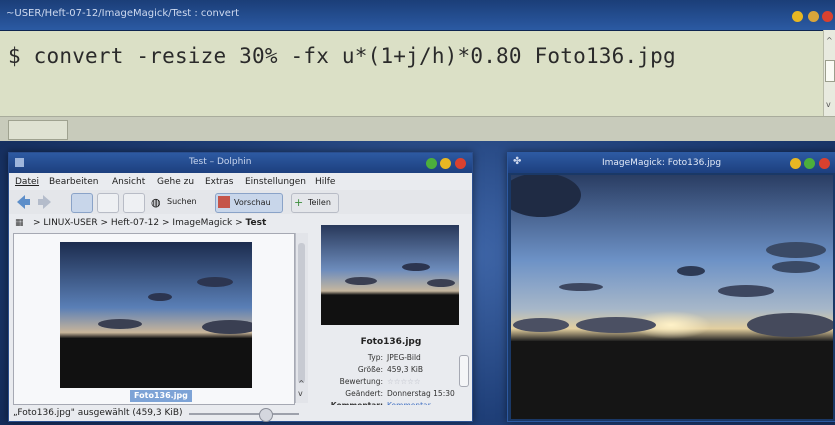  I want to click on zoom-slider-handle, so click(266, 415).